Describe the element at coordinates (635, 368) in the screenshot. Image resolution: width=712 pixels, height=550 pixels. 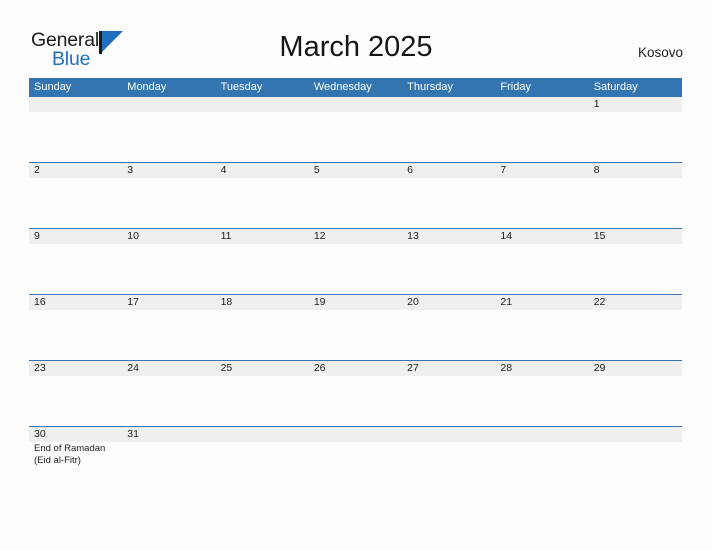
I see `day-number-band: 29` at that location.